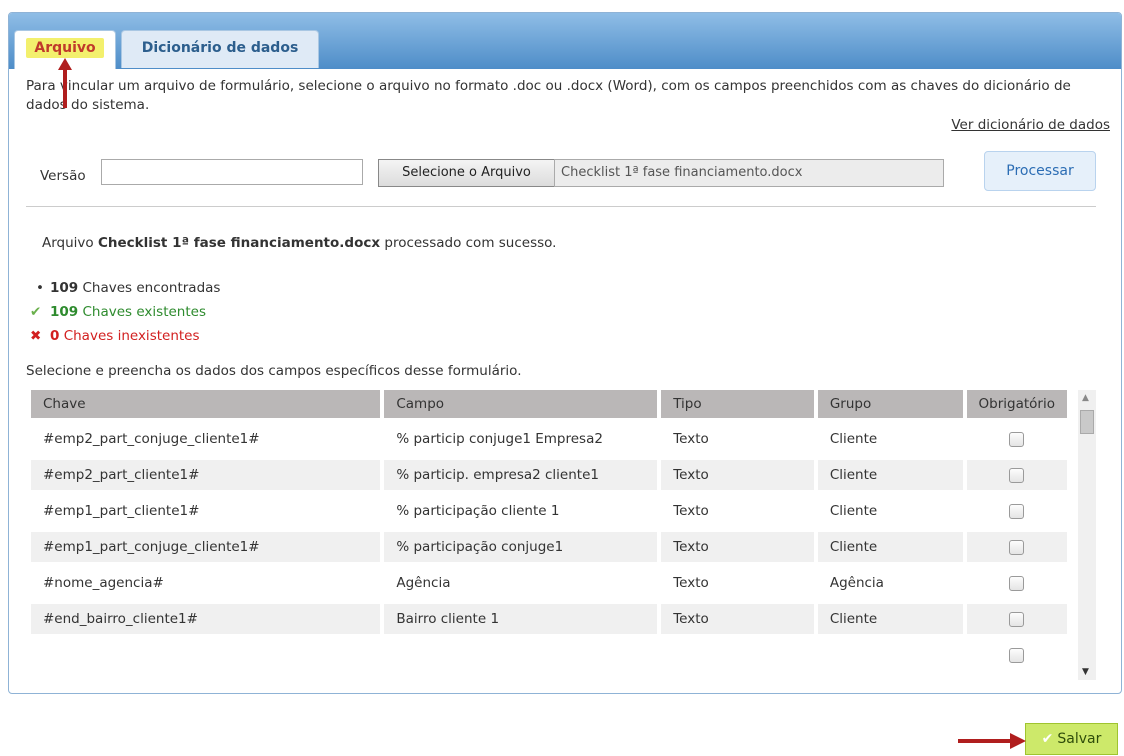  What do you see at coordinates (1087, 535) in the screenshot?
I see `table-scrollbar: ▲ ▼` at bounding box center [1087, 535].